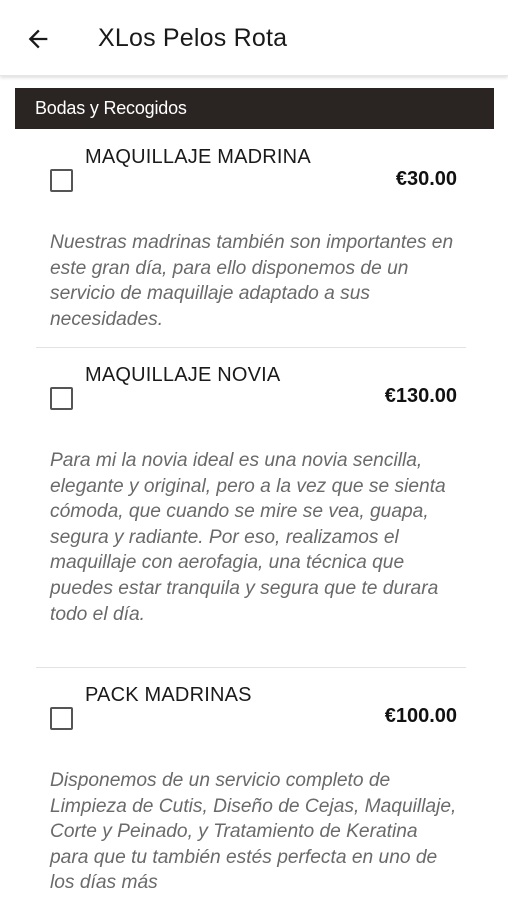  What do you see at coordinates (420, 396) in the screenshot?
I see `service-price: €130.00` at bounding box center [420, 396].